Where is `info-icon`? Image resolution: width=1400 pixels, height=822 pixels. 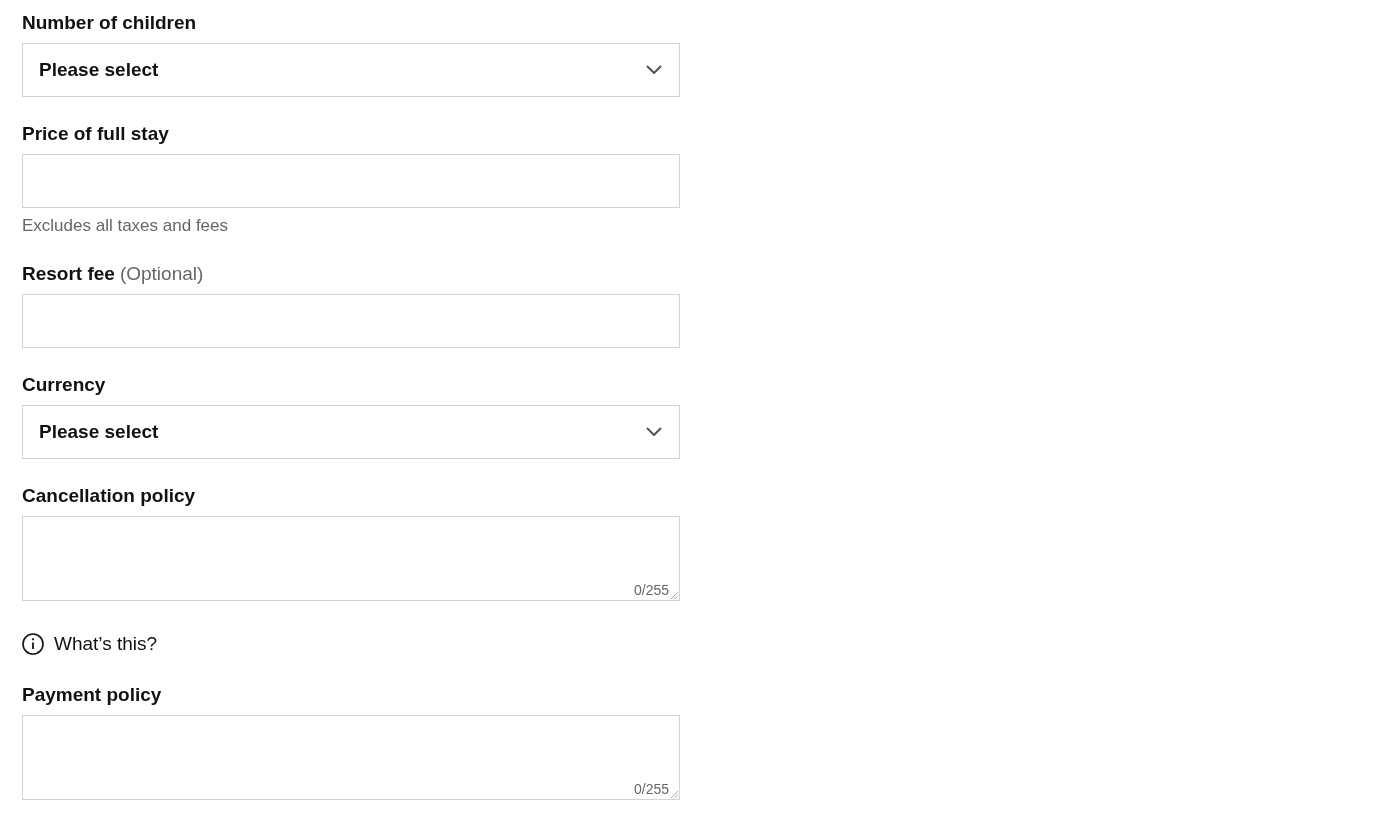 info-icon is located at coordinates (33, 644).